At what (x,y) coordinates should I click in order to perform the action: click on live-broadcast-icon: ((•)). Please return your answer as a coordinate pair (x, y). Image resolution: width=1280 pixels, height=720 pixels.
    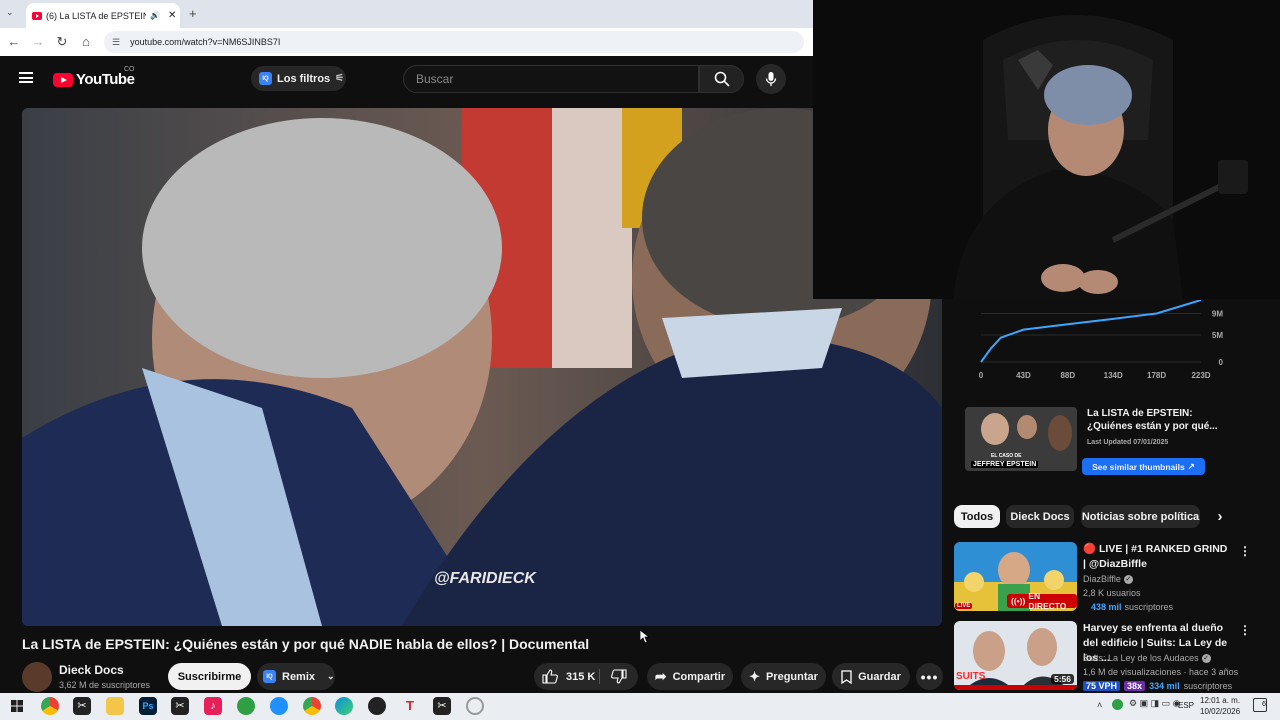
    Looking at the image, I should click on (1018, 601).